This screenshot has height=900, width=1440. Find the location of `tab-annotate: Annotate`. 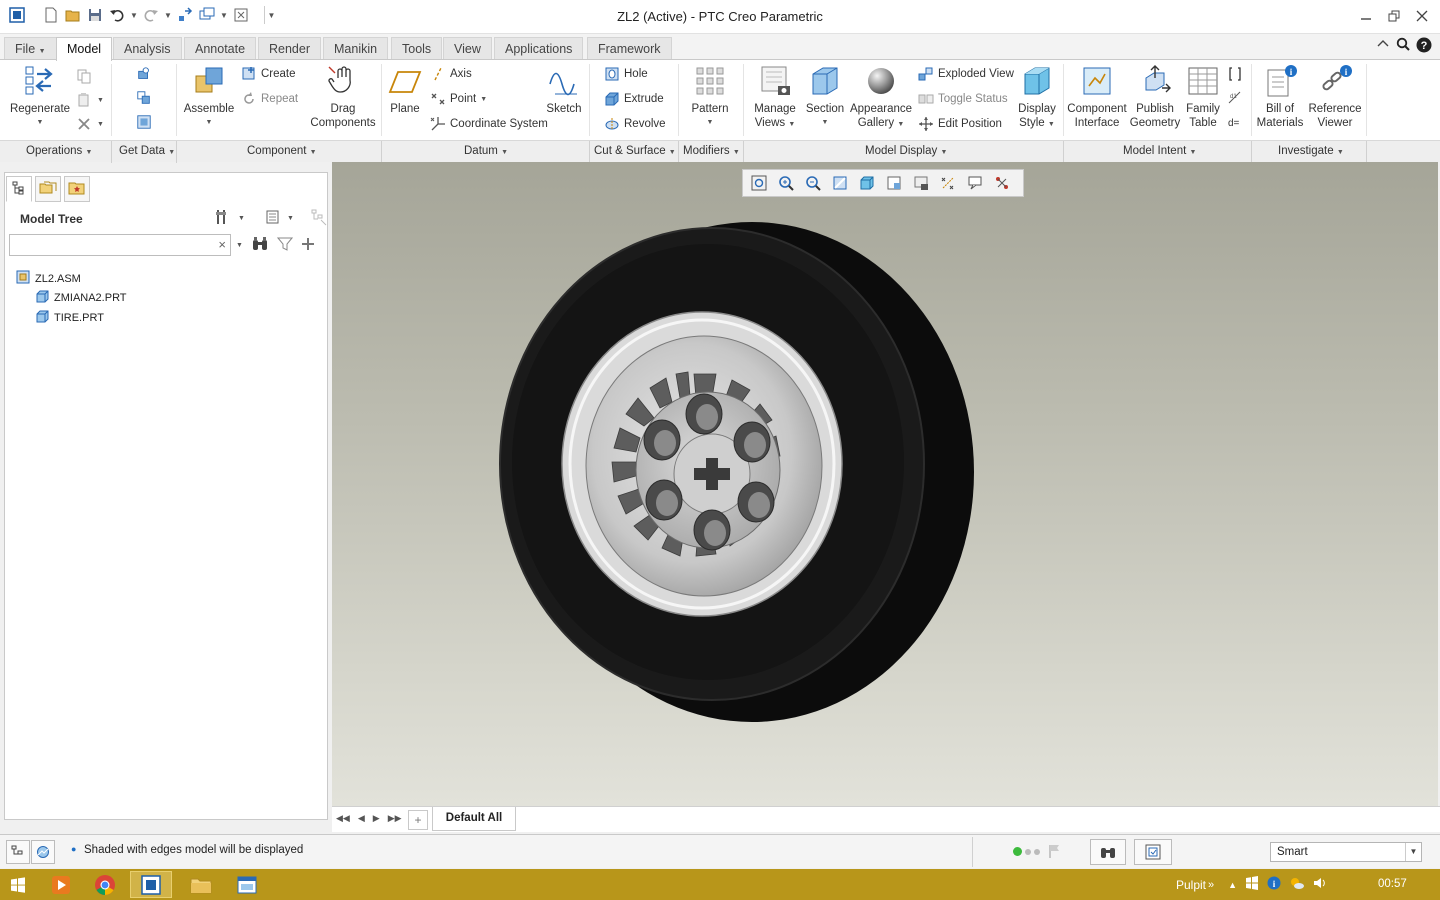

tab-annotate: Annotate is located at coordinates (220, 48).